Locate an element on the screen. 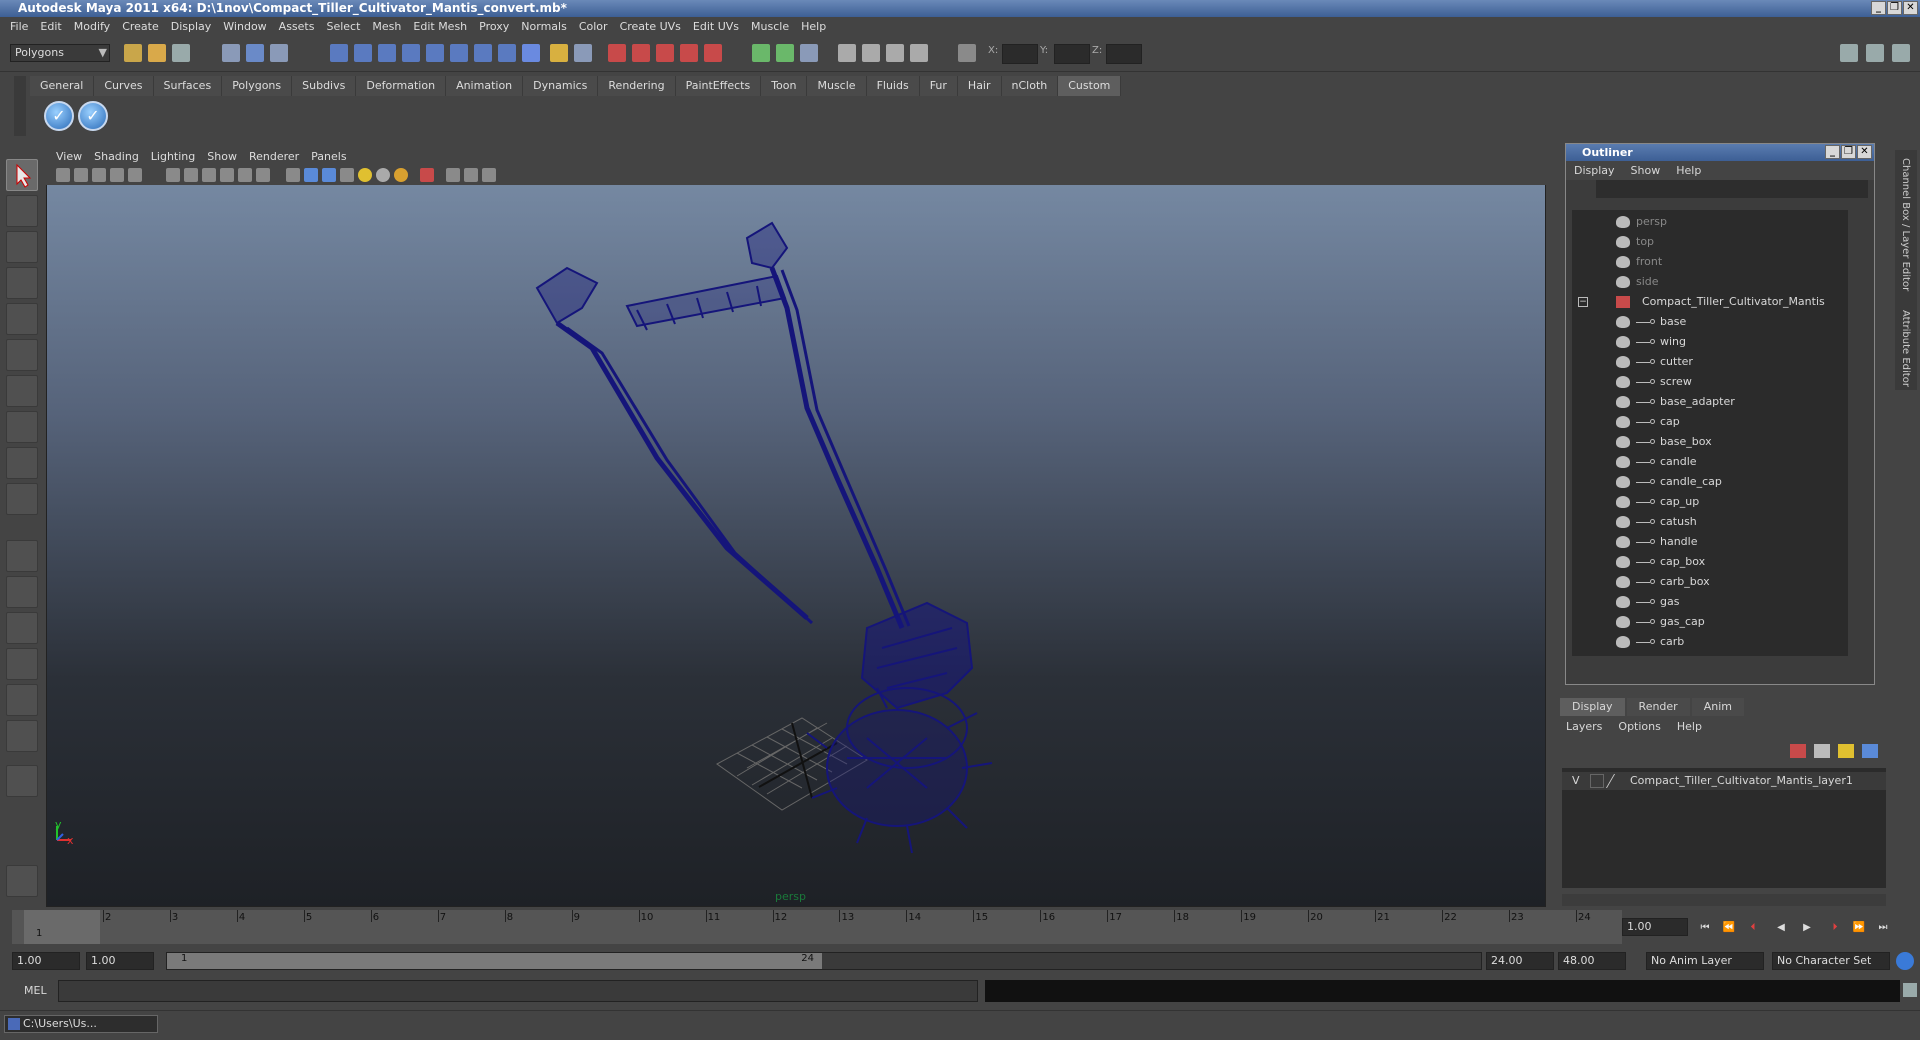  high-quality-icon is located at coordinates (489, 175).